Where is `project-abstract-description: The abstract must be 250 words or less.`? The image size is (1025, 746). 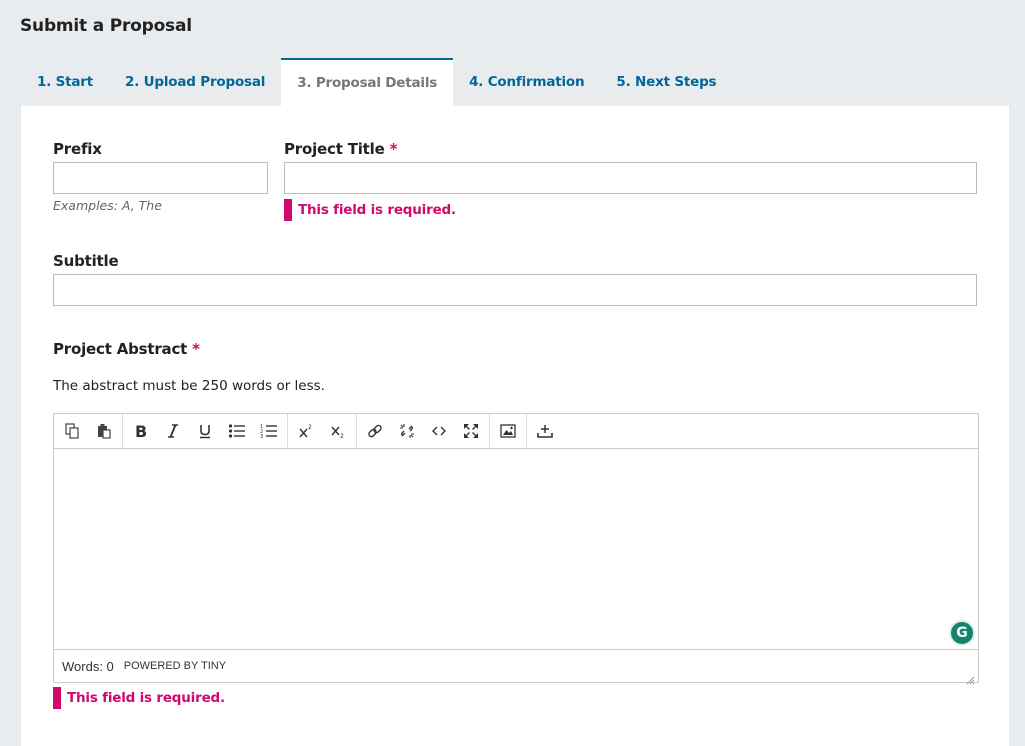 project-abstract-description: The abstract must be 250 words or less. is located at coordinates (189, 386).